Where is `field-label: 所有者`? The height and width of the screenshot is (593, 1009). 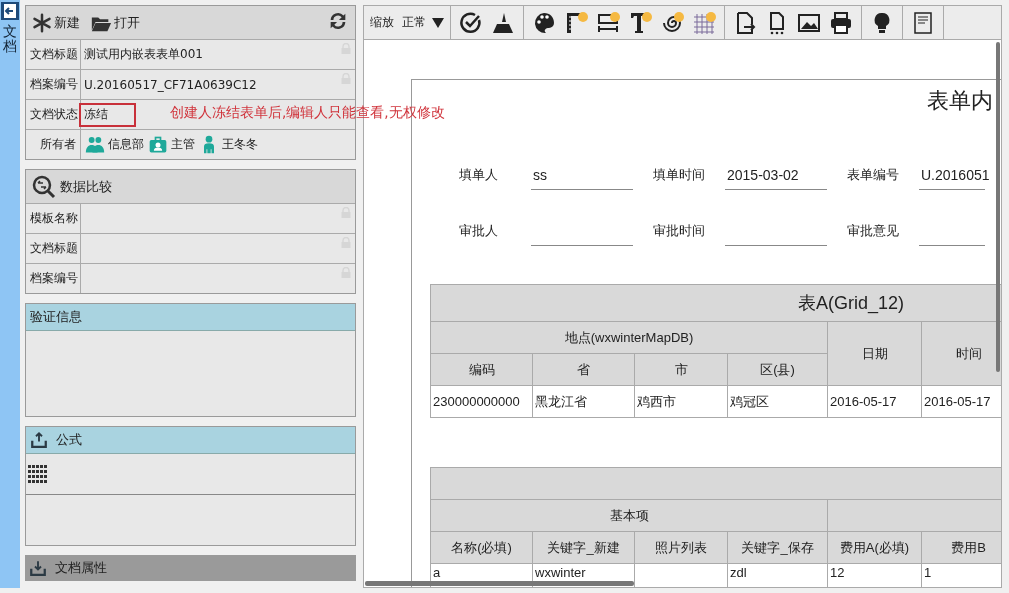
field-label: 所有者 is located at coordinates (53, 144).